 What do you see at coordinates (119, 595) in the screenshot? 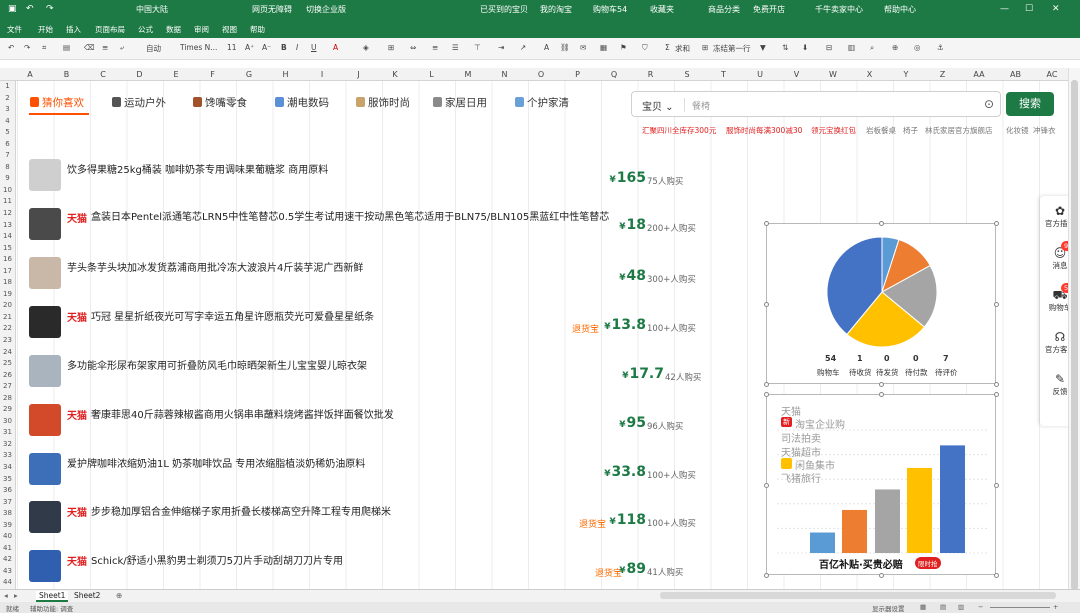
I see `add-sheet-icon: ⊕` at bounding box center [119, 595].